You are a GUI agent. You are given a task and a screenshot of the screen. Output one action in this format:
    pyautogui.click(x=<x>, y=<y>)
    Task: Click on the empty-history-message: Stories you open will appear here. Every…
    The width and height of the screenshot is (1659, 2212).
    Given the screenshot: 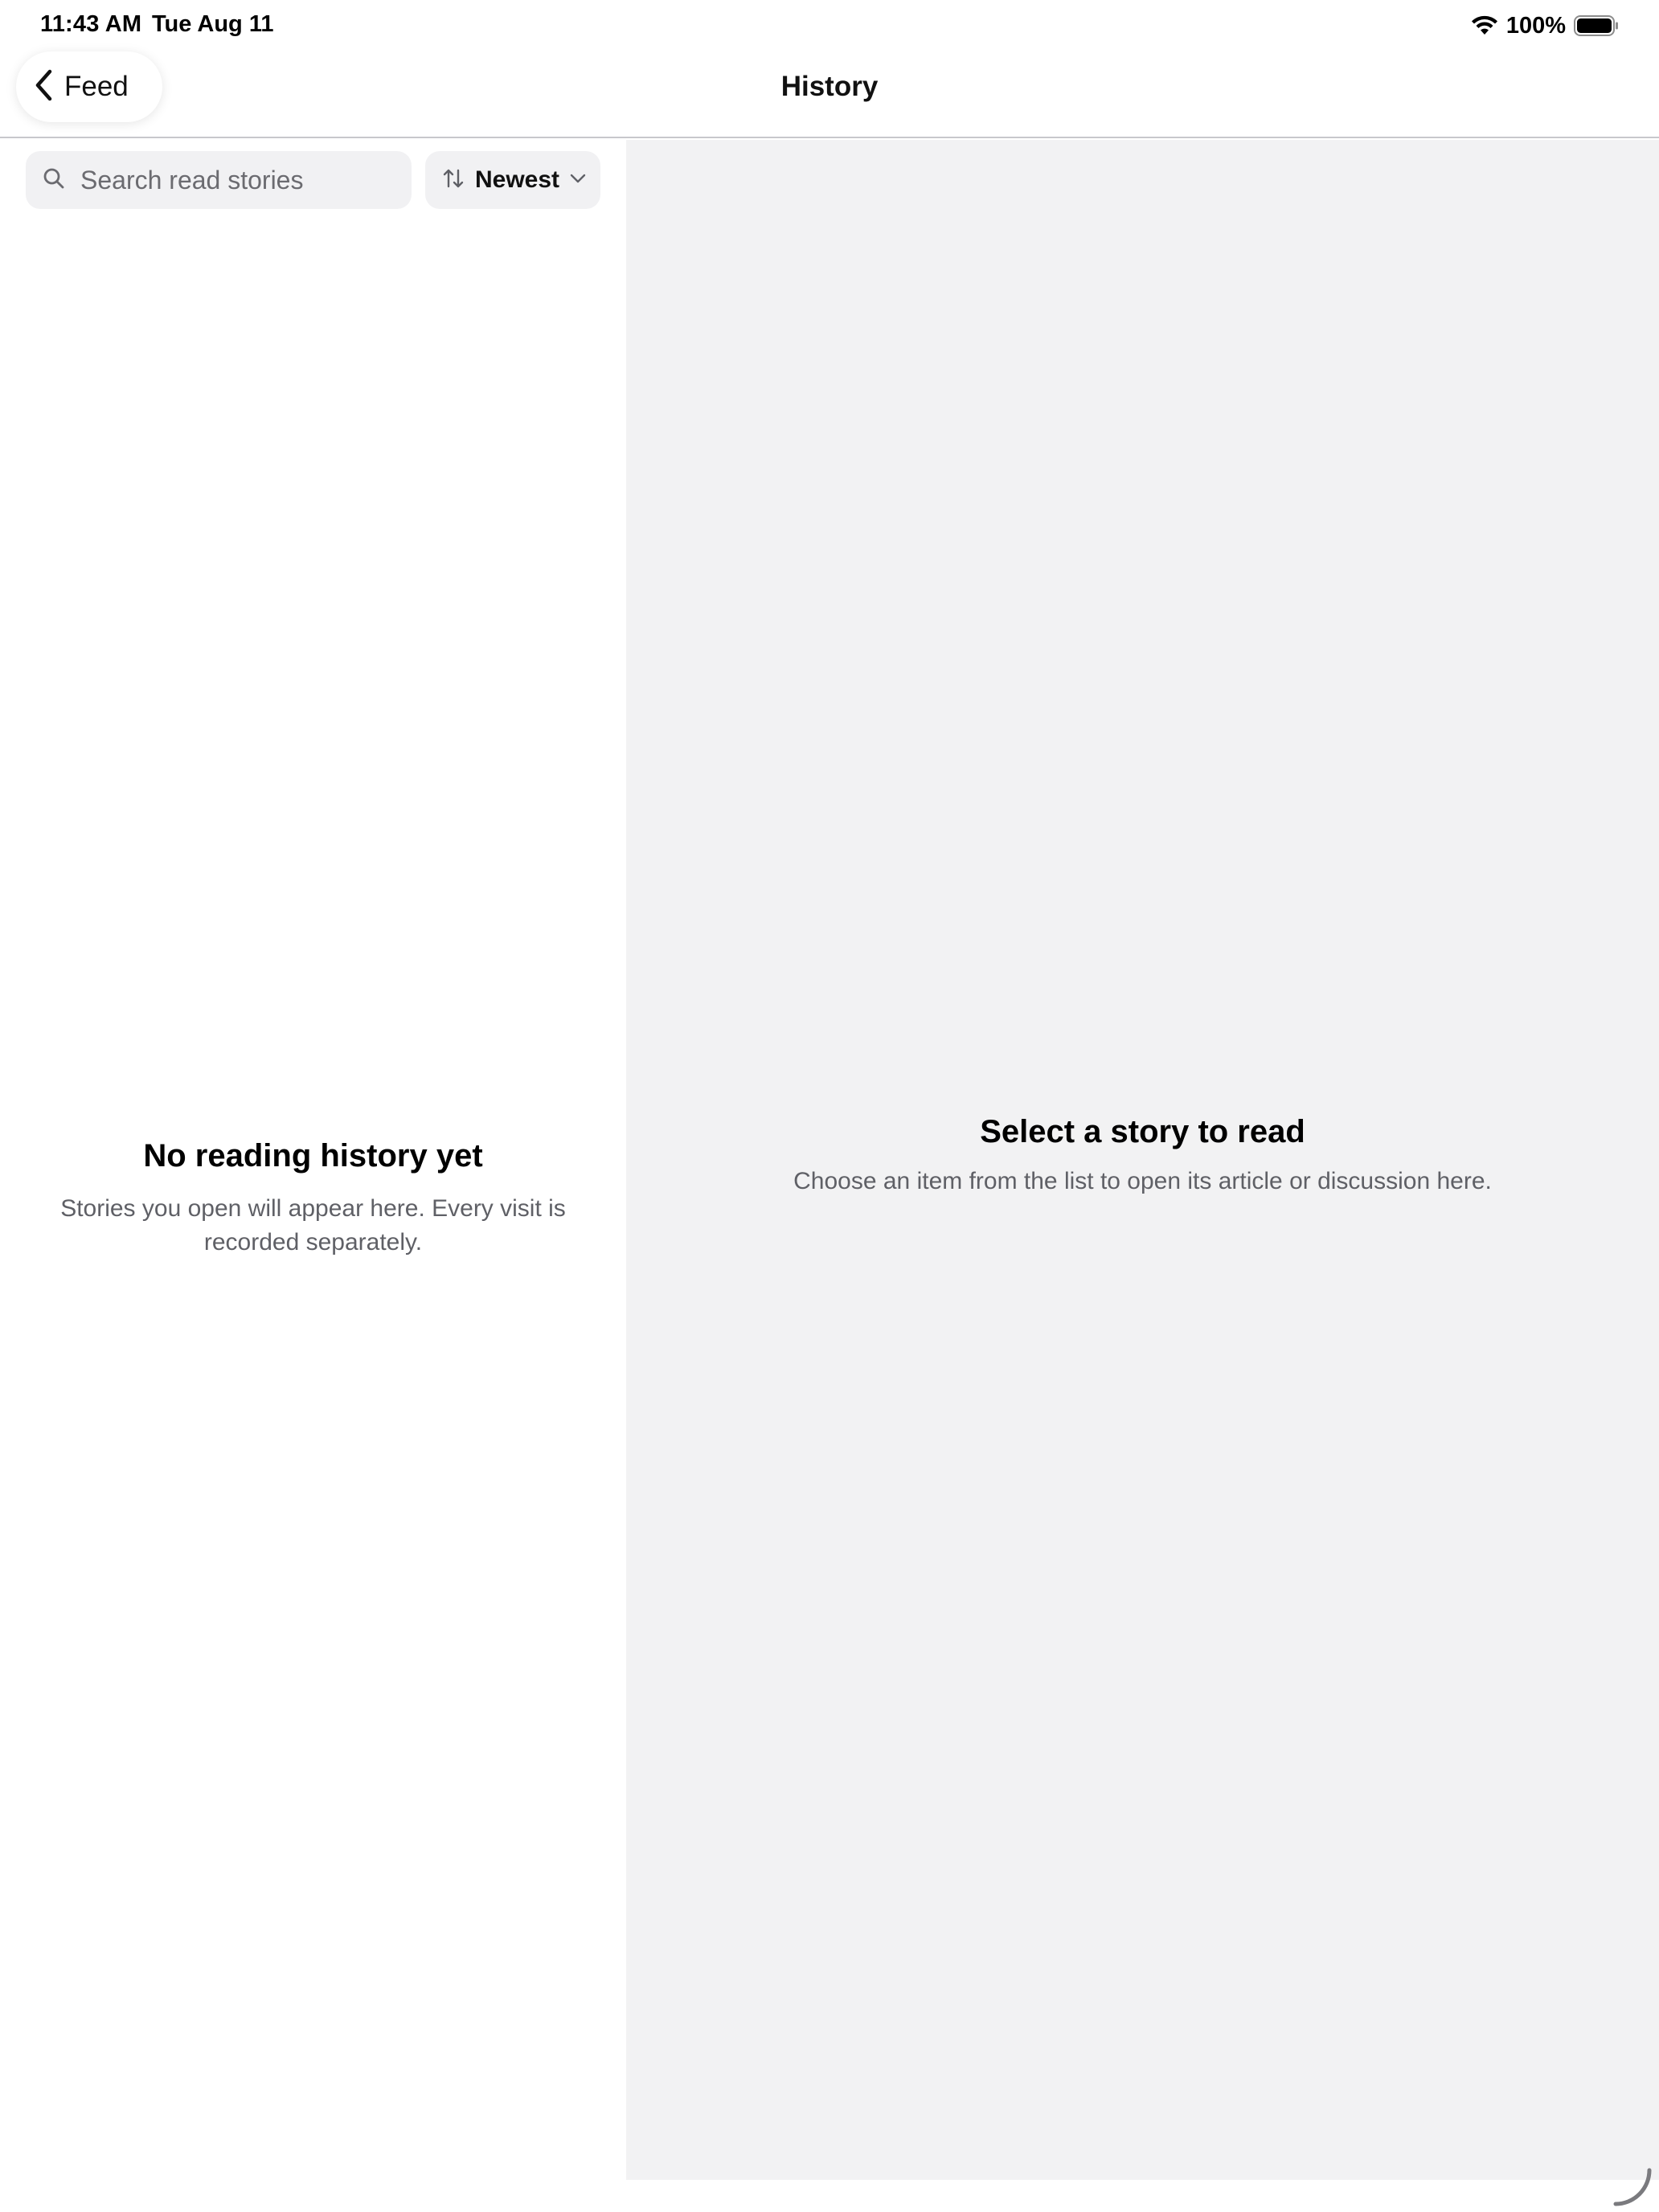 What is the action you would take?
    pyautogui.click(x=313, y=1225)
    